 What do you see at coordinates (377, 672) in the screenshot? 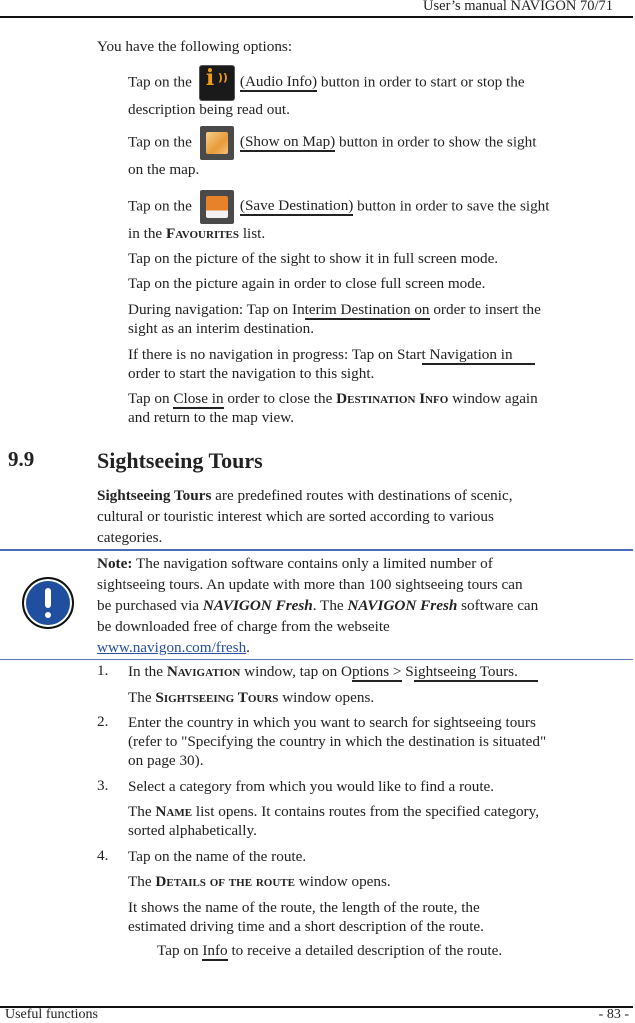
I see `options-link: ptions >` at bounding box center [377, 672].